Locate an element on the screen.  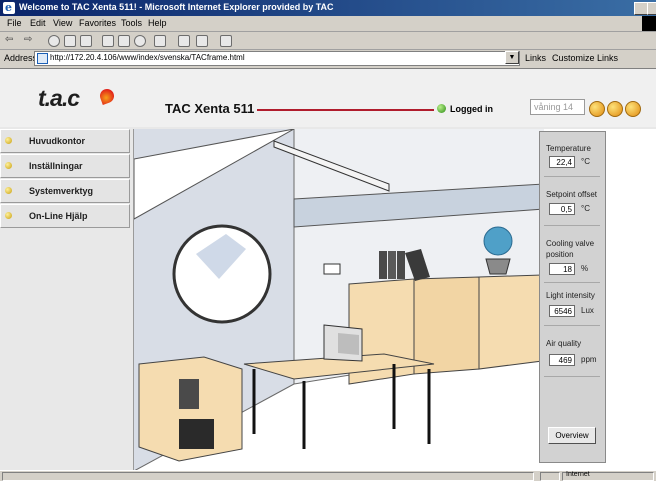
cooling-label-2: position is located at coordinates (560, 254).